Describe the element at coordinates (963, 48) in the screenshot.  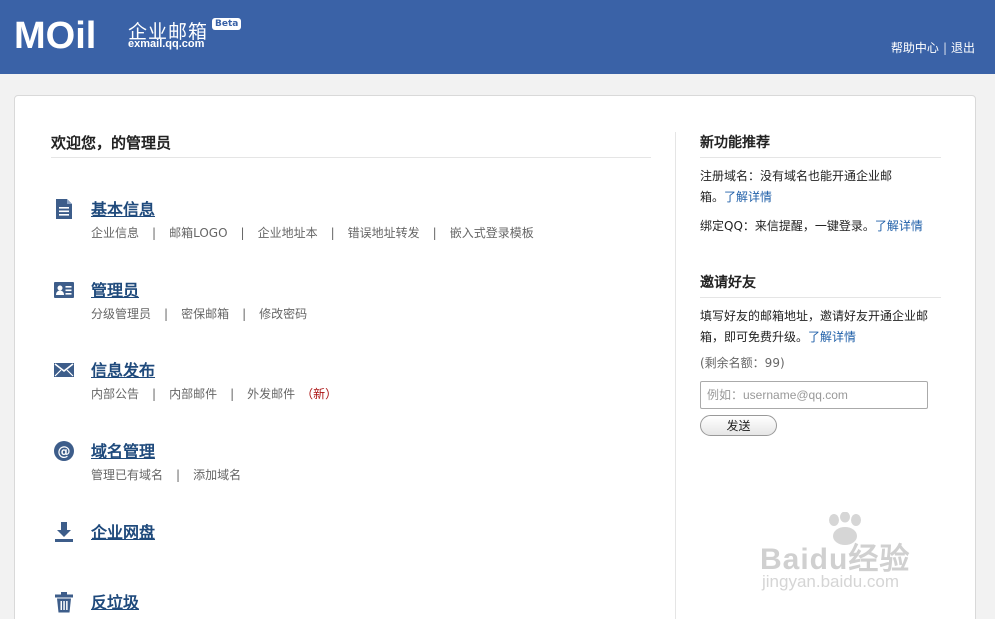
I see `logout-link: 退出` at that location.